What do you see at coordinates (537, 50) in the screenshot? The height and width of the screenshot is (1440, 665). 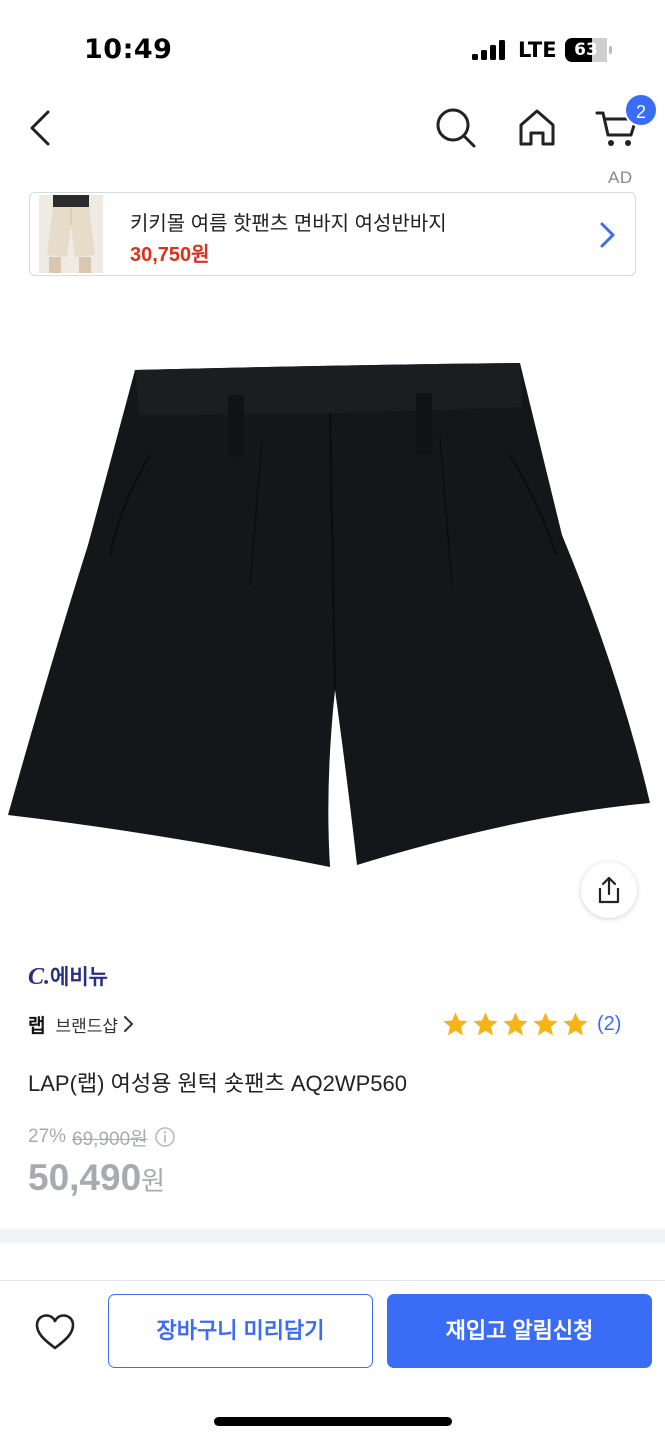 I see `network-label: LTE` at bounding box center [537, 50].